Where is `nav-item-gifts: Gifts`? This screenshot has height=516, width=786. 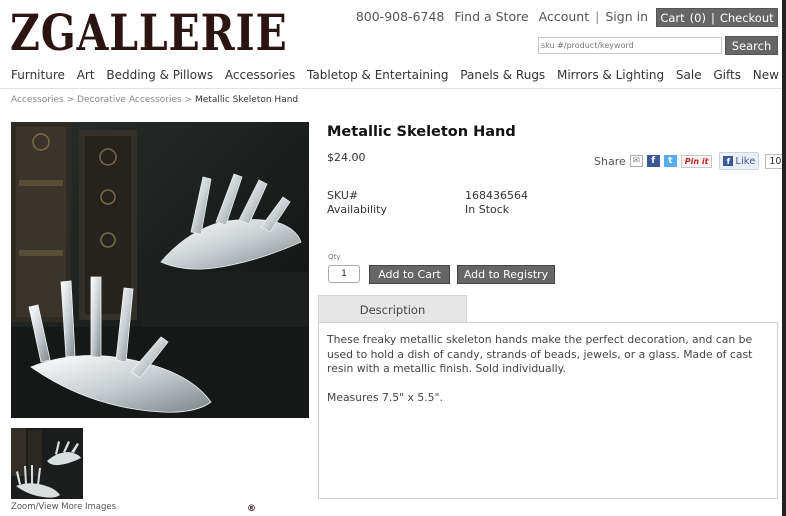 nav-item-gifts: Gifts is located at coordinates (727, 75).